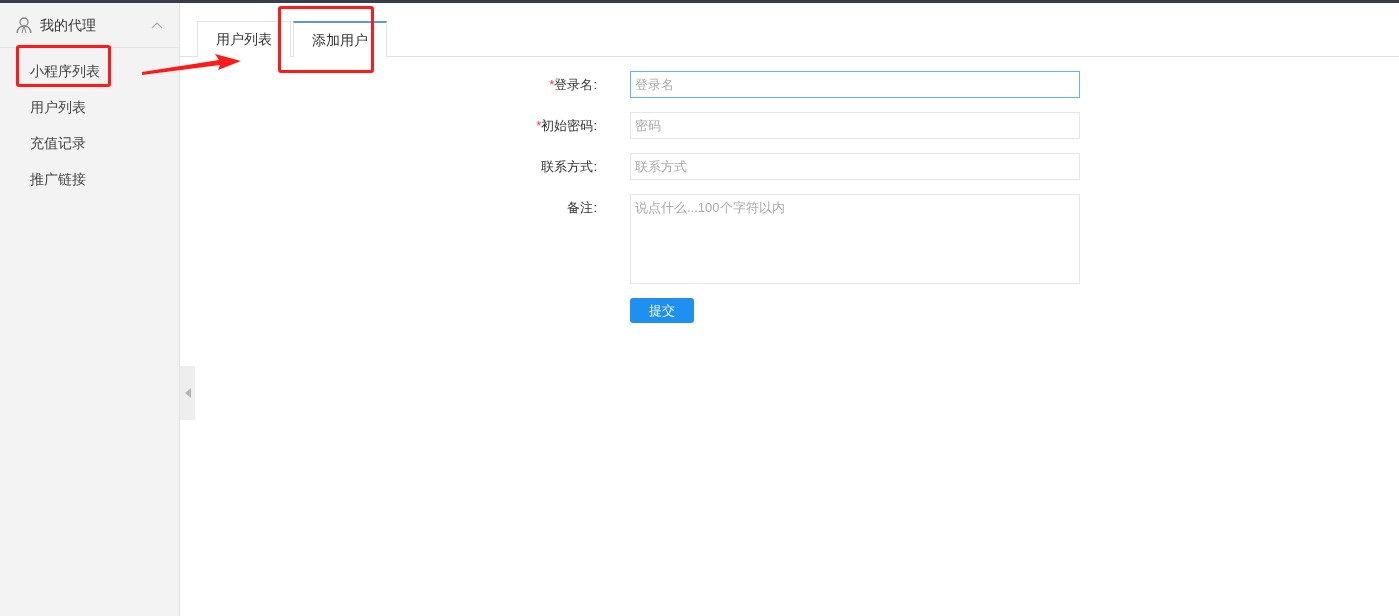 This screenshot has height=616, width=1399. I want to click on menu-item: 推广链接, so click(89, 179).